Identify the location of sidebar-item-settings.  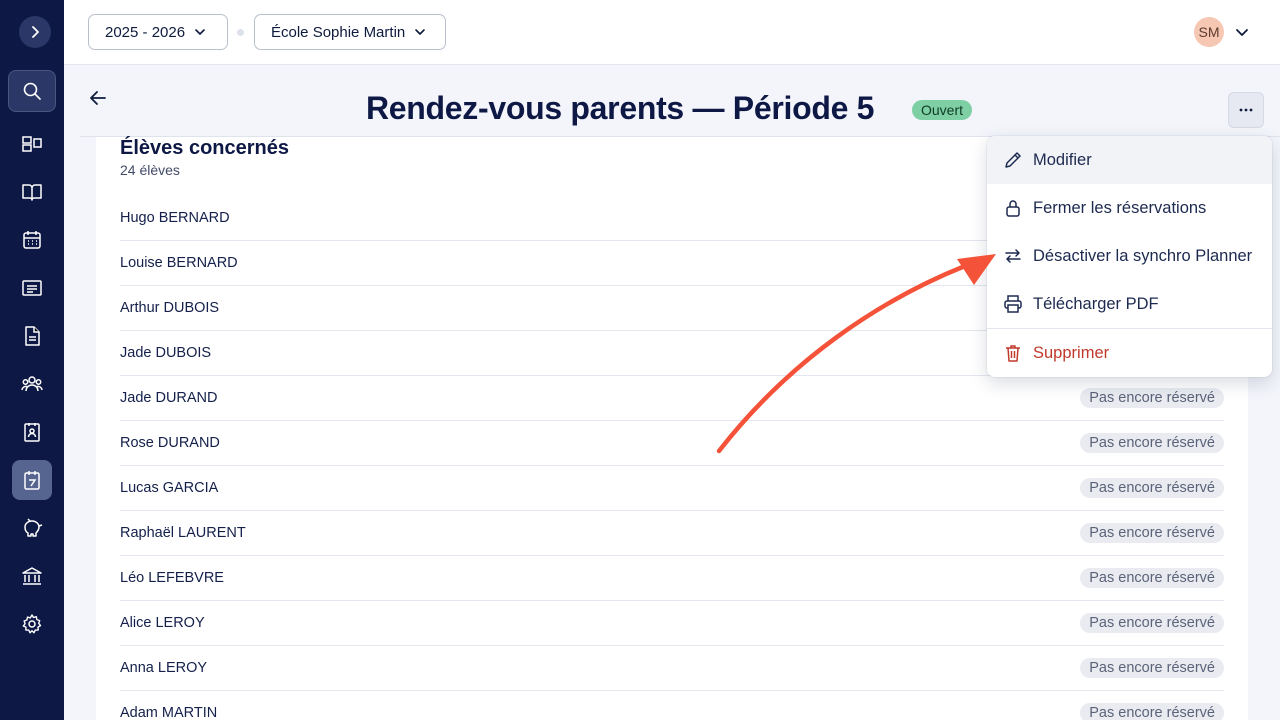
(32, 624).